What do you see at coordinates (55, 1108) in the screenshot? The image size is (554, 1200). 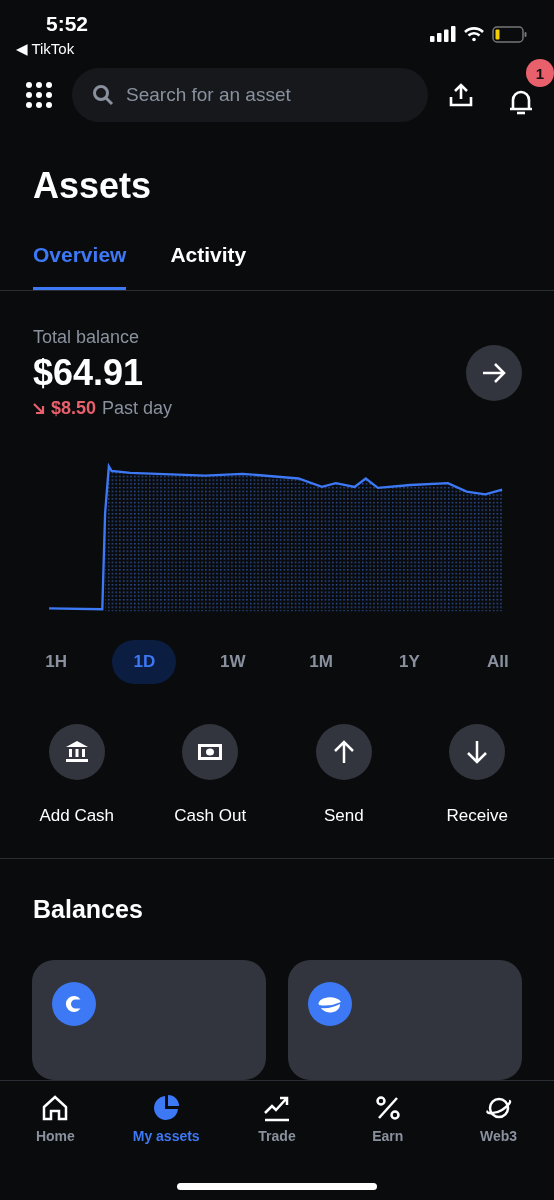 I see `home-icon` at bounding box center [55, 1108].